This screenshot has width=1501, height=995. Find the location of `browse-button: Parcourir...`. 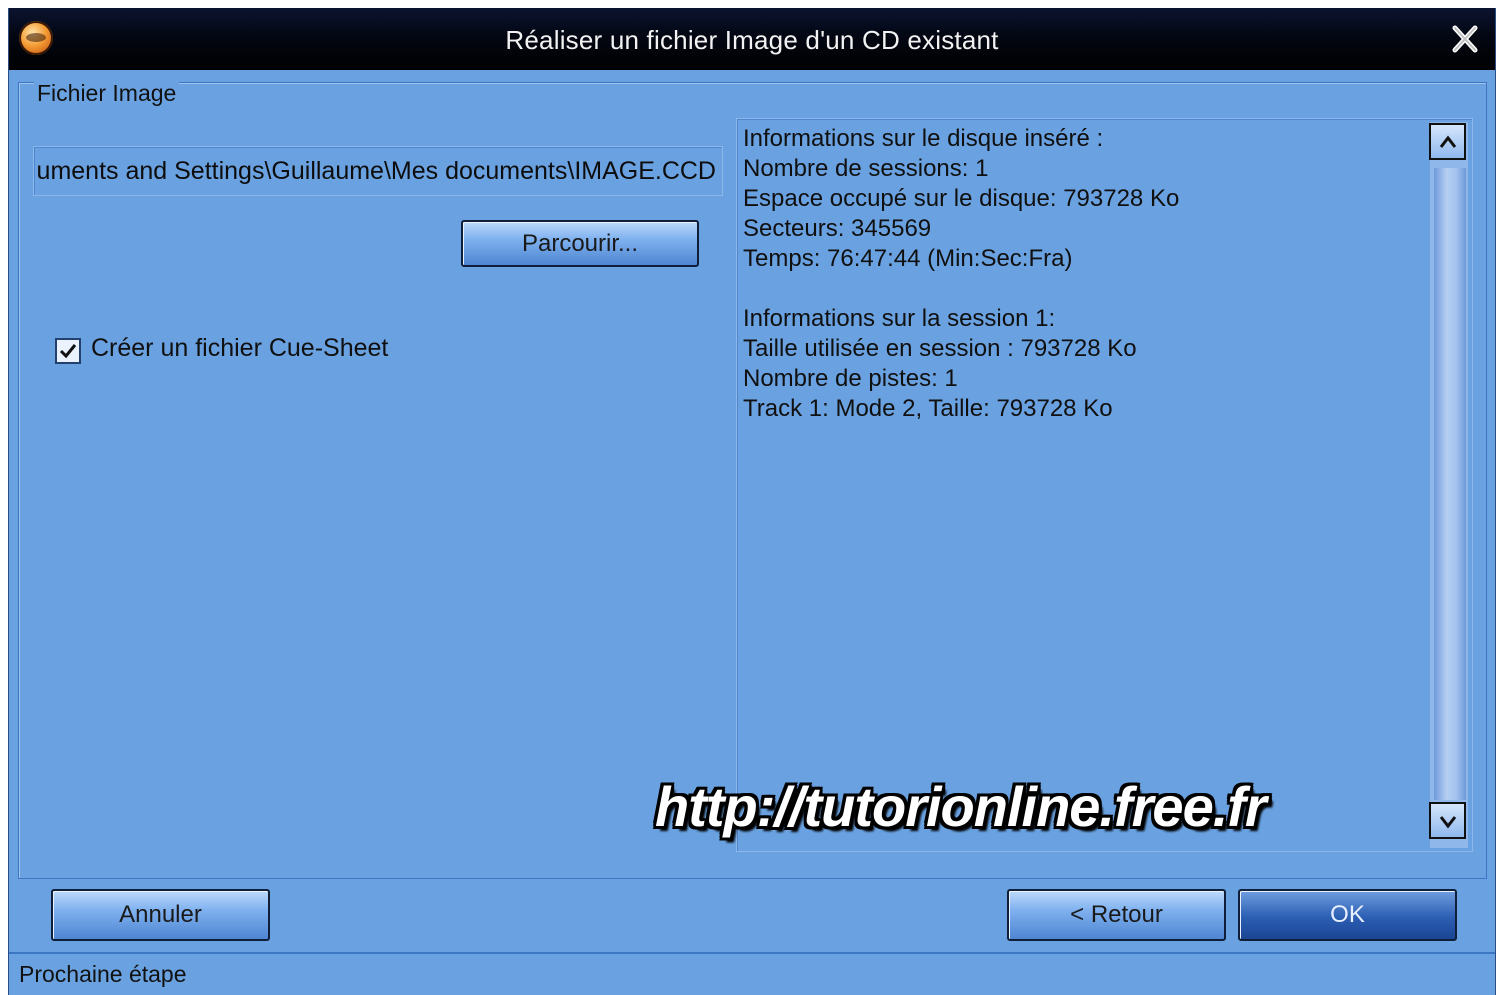

browse-button: Parcourir... is located at coordinates (580, 243).